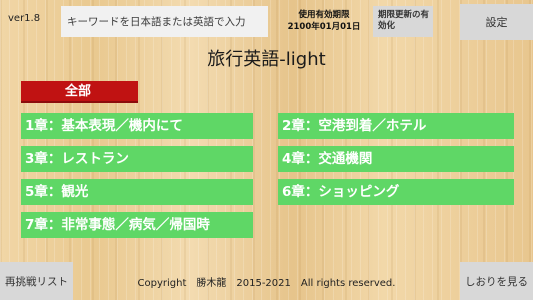 The width and height of the screenshot is (533, 300). I want to click on chapter-1-button: 1章：基本表現／機内にて, so click(137, 126).